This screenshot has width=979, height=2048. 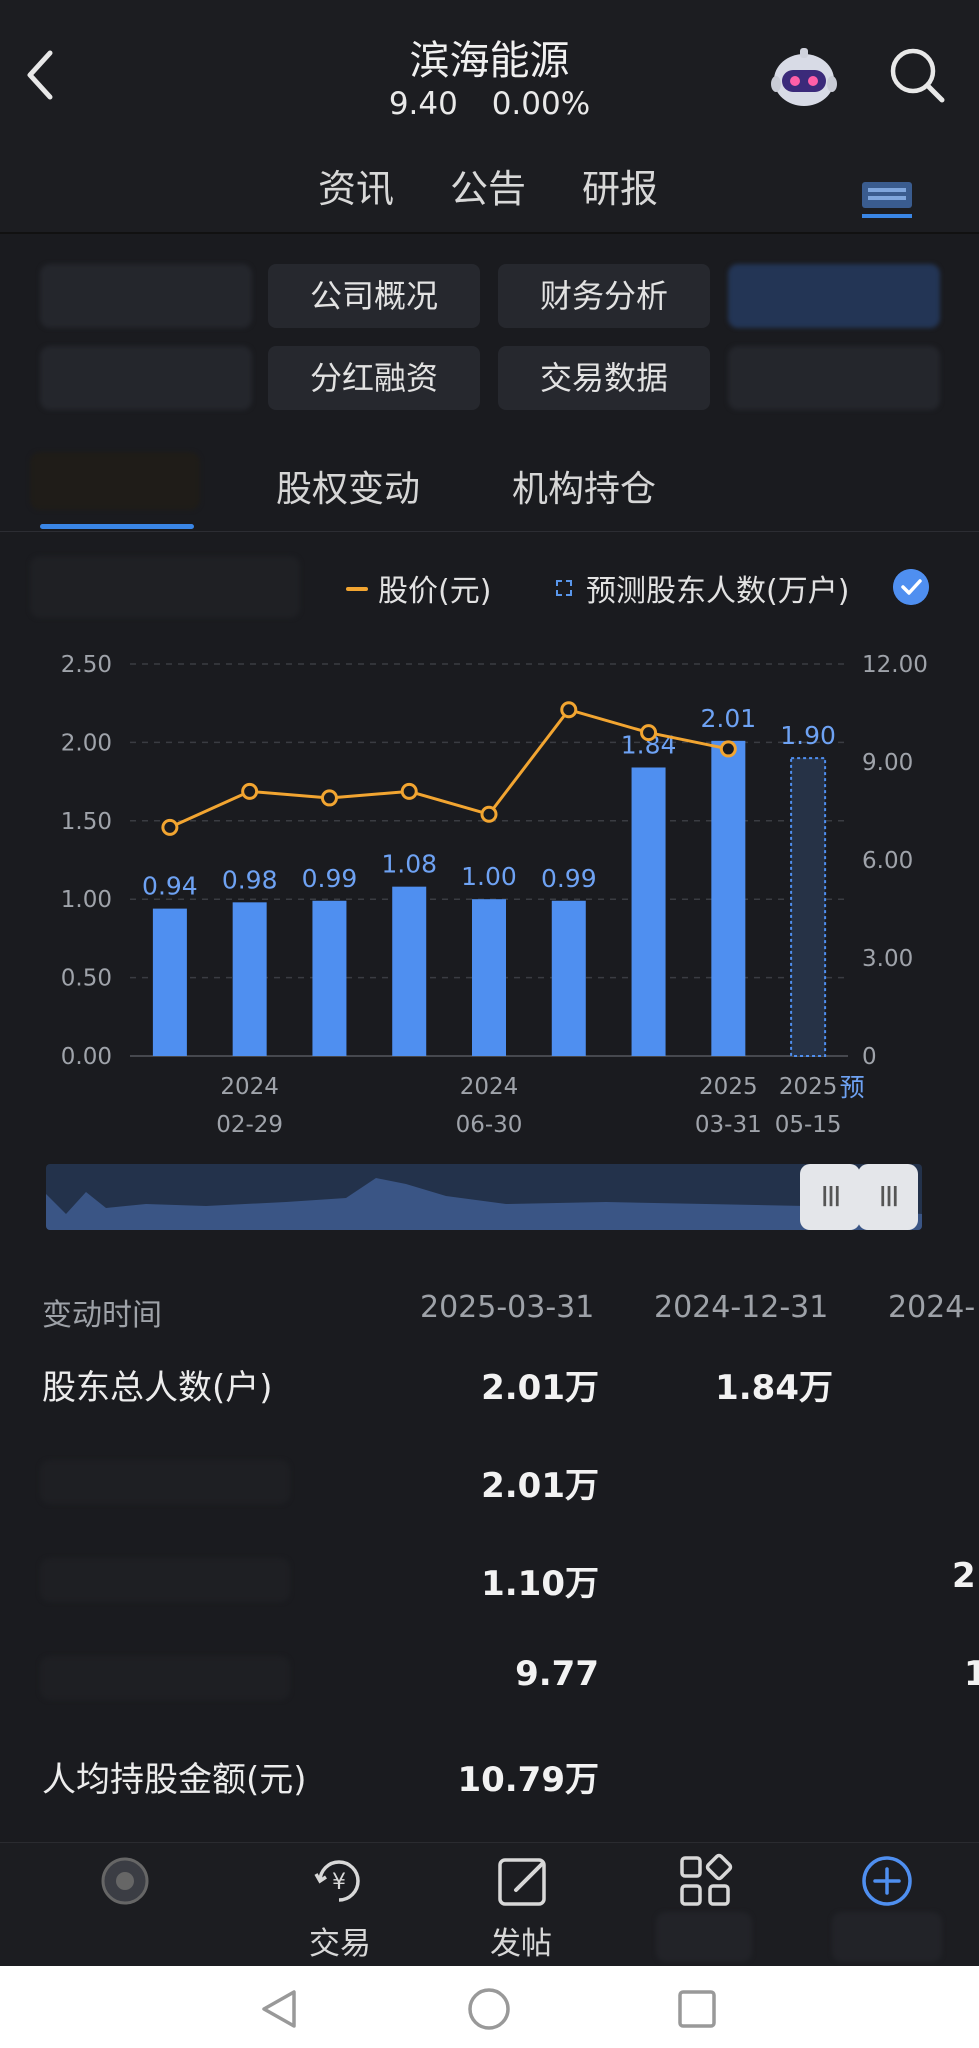 I want to click on table-cell: 2., so click(x=965, y=1576).